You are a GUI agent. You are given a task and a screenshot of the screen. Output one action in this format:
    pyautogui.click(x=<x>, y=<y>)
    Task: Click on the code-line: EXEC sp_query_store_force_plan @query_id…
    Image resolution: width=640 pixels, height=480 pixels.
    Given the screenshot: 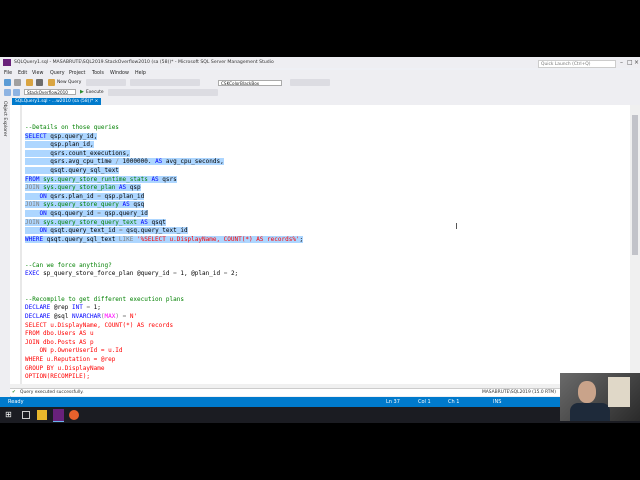 What is the action you would take?
    pyautogui.click(x=164, y=274)
    